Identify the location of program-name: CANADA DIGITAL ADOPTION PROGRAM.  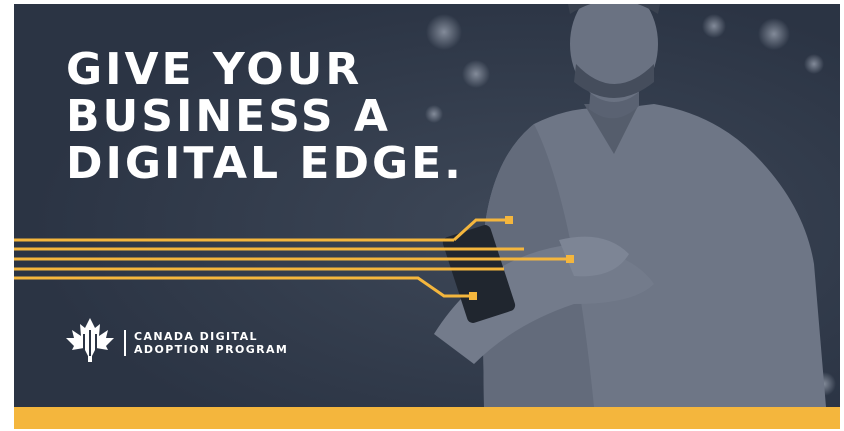
(211, 343).